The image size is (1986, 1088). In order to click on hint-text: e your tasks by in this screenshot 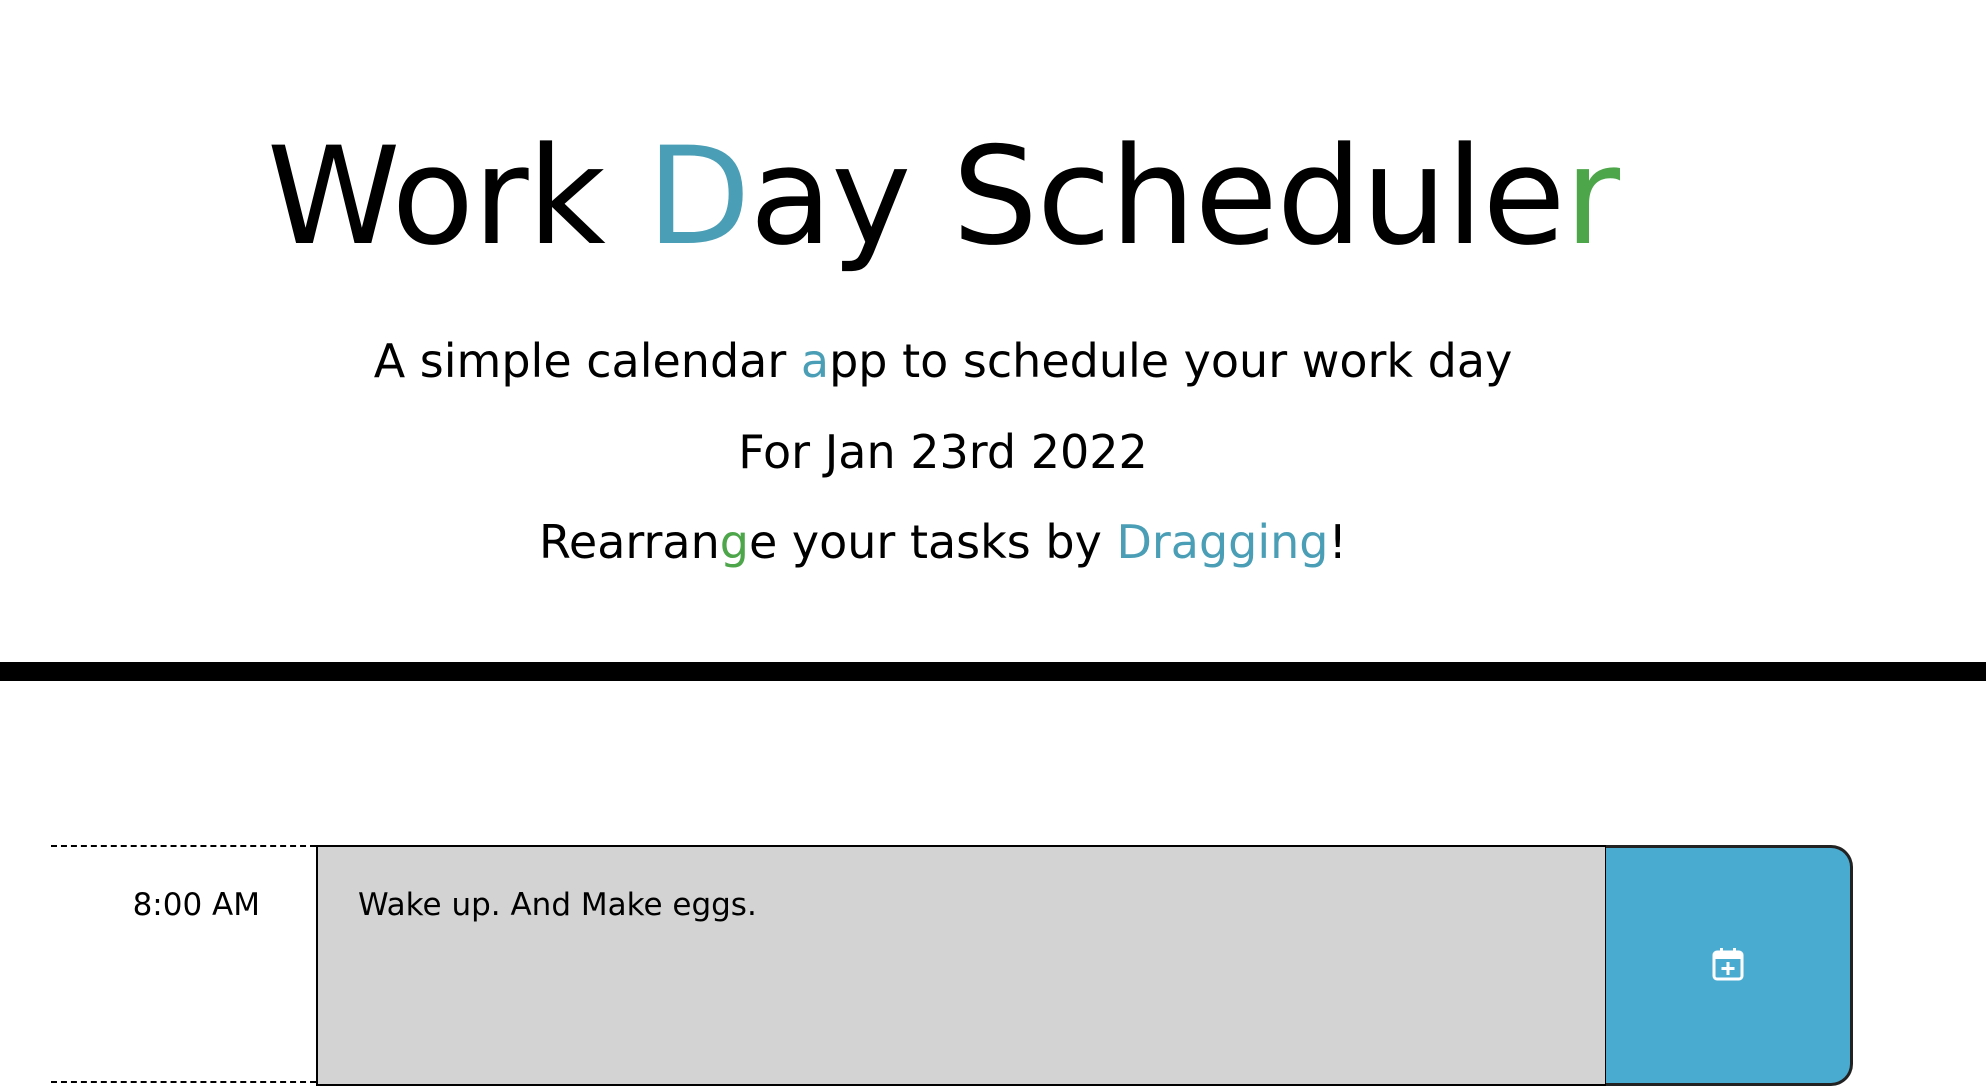, I will do `click(932, 542)`.